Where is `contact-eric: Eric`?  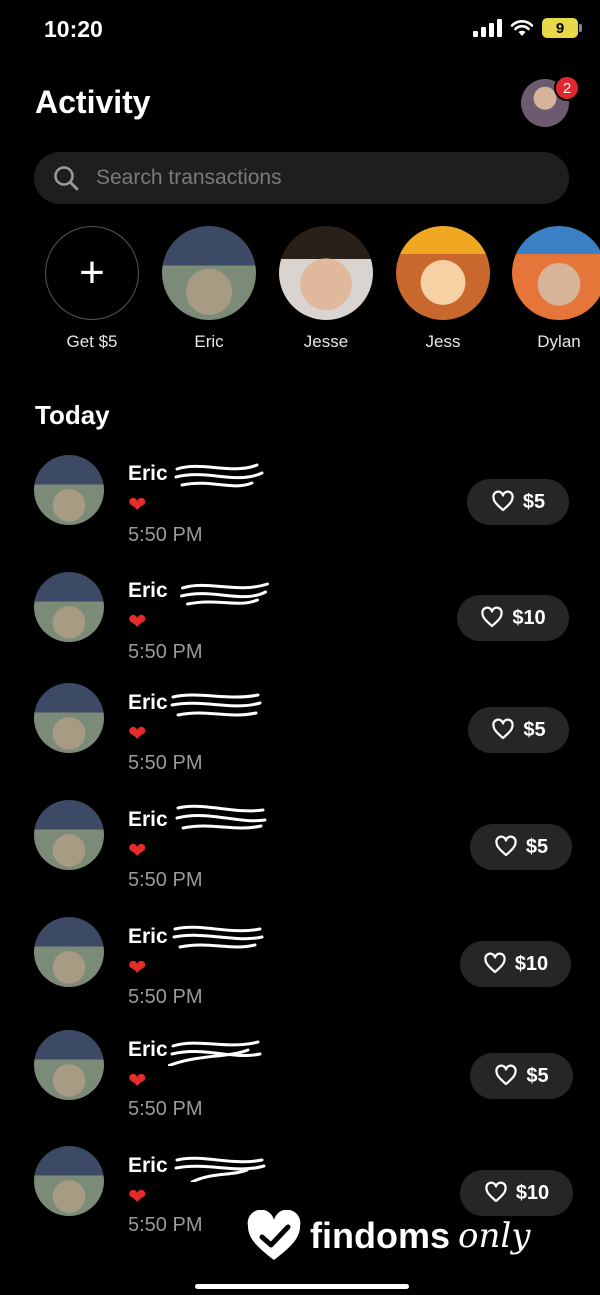
contact-eric: Eric is located at coordinates (209, 289).